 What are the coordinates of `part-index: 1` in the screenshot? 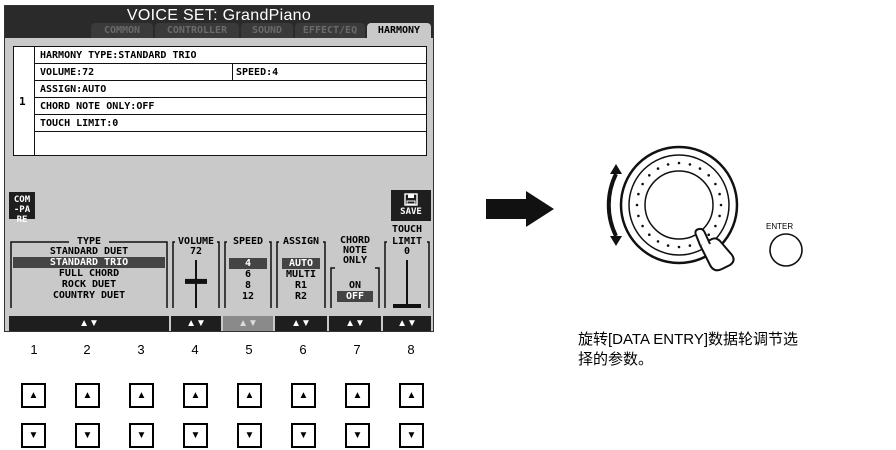 It's located at (24, 101).